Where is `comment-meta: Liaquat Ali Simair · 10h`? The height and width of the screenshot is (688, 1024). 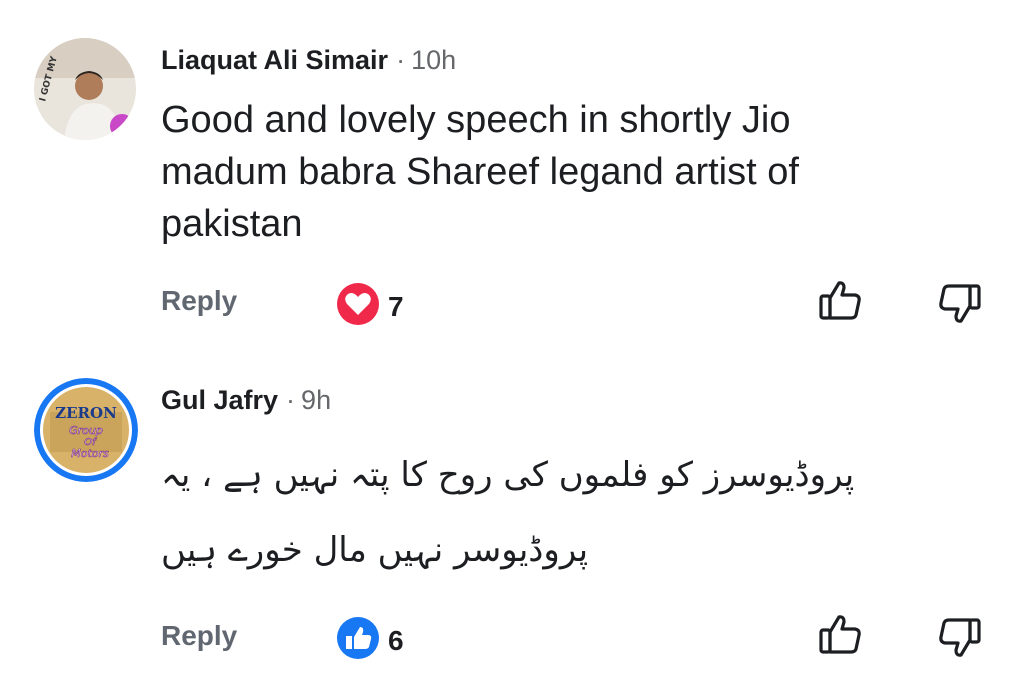 comment-meta: Liaquat Ali Simair · 10h is located at coordinates (308, 60).